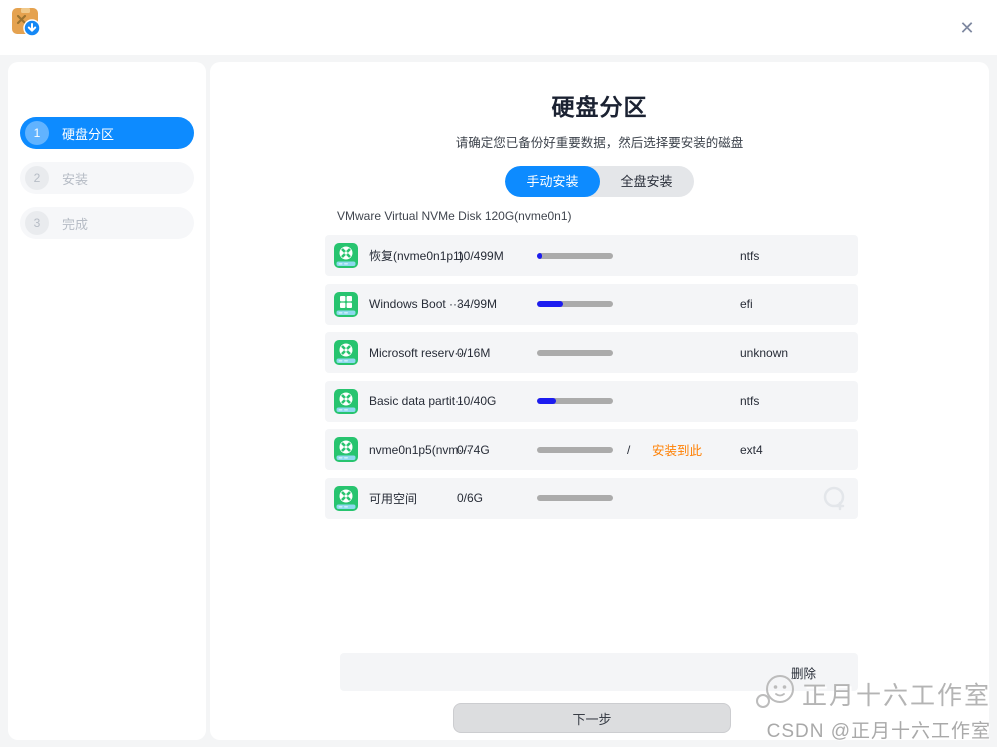 The height and width of the screenshot is (747, 997). I want to click on step-label: 硬盘分区, so click(88, 134).